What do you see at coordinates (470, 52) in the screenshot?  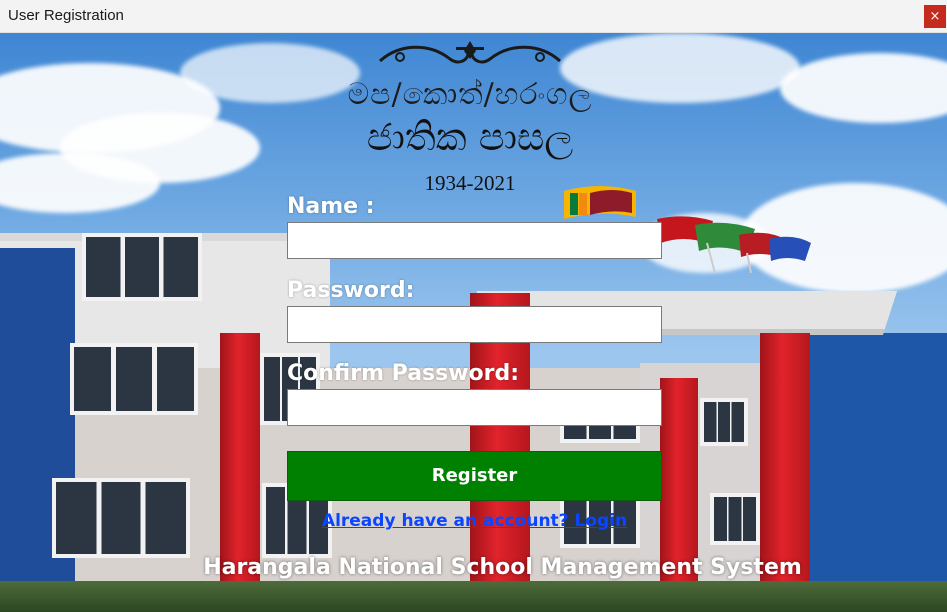 I see `ornament-icon` at bounding box center [470, 52].